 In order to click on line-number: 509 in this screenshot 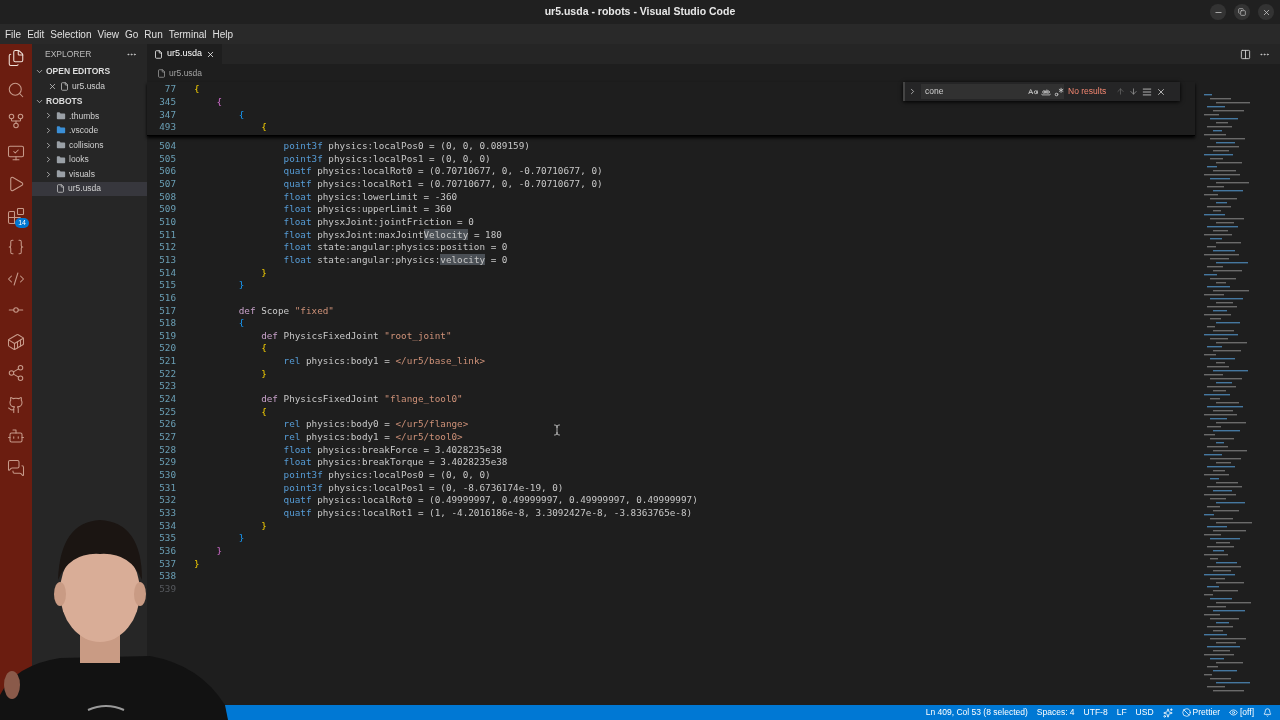, I will do `click(167, 209)`.